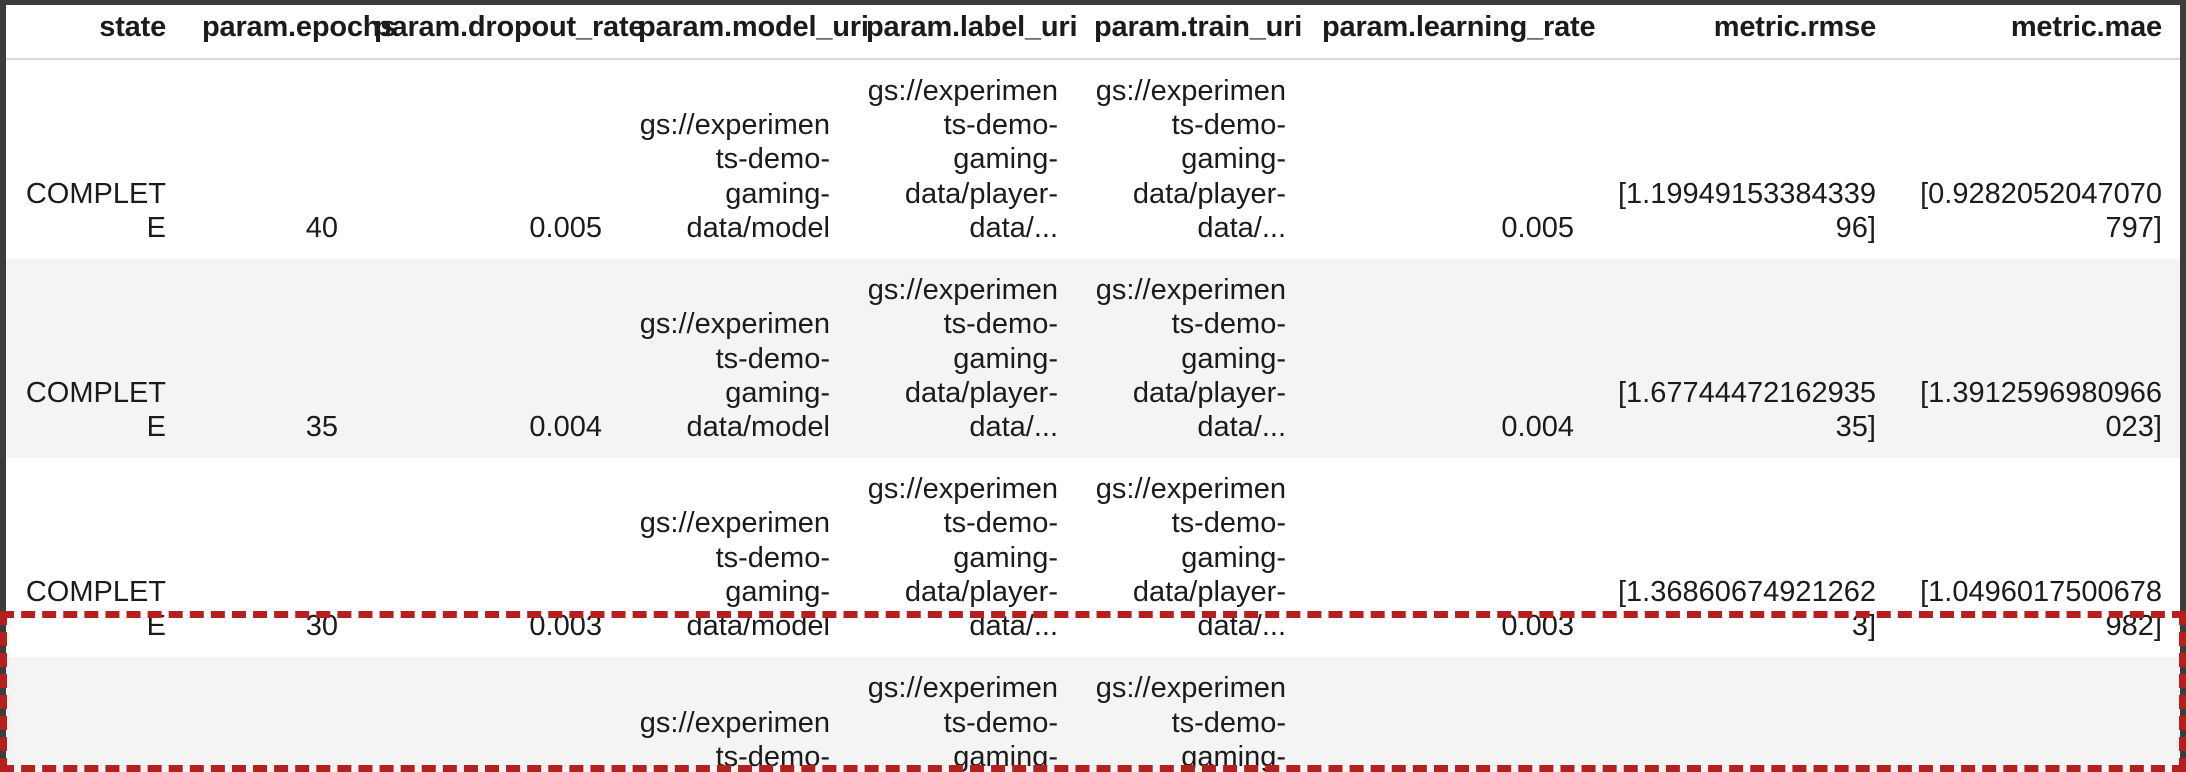 This screenshot has height=772, width=2186. Describe the element at coordinates (2041, 609) in the screenshot. I see `cell-text: [1.0496017500678982]` at that location.